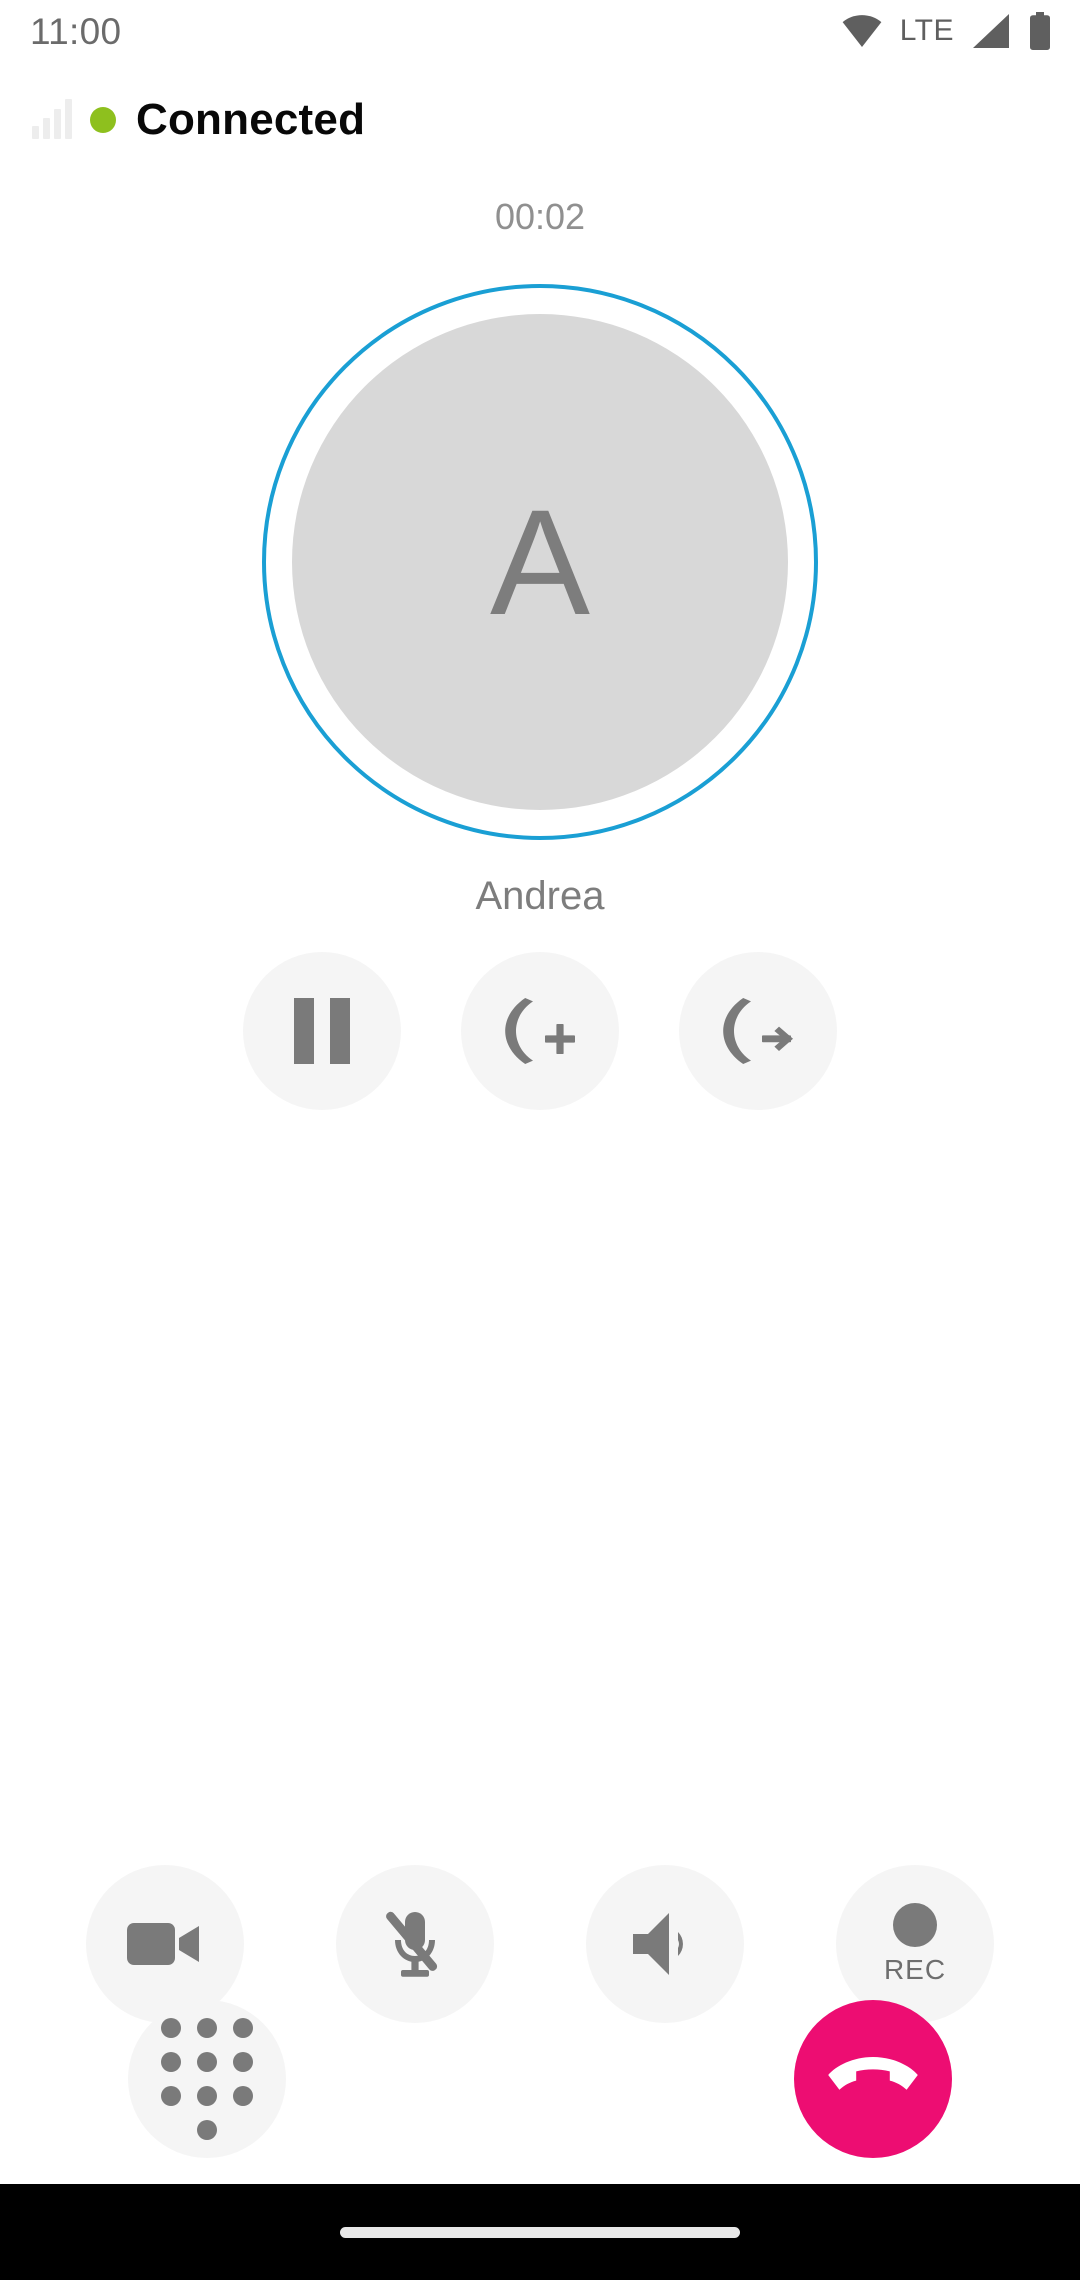 The height and width of the screenshot is (2280, 1080). What do you see at coordinates (540, 896) in the screenshot?
I see `contact-name: Andrea` at bounding box center [540, 896].